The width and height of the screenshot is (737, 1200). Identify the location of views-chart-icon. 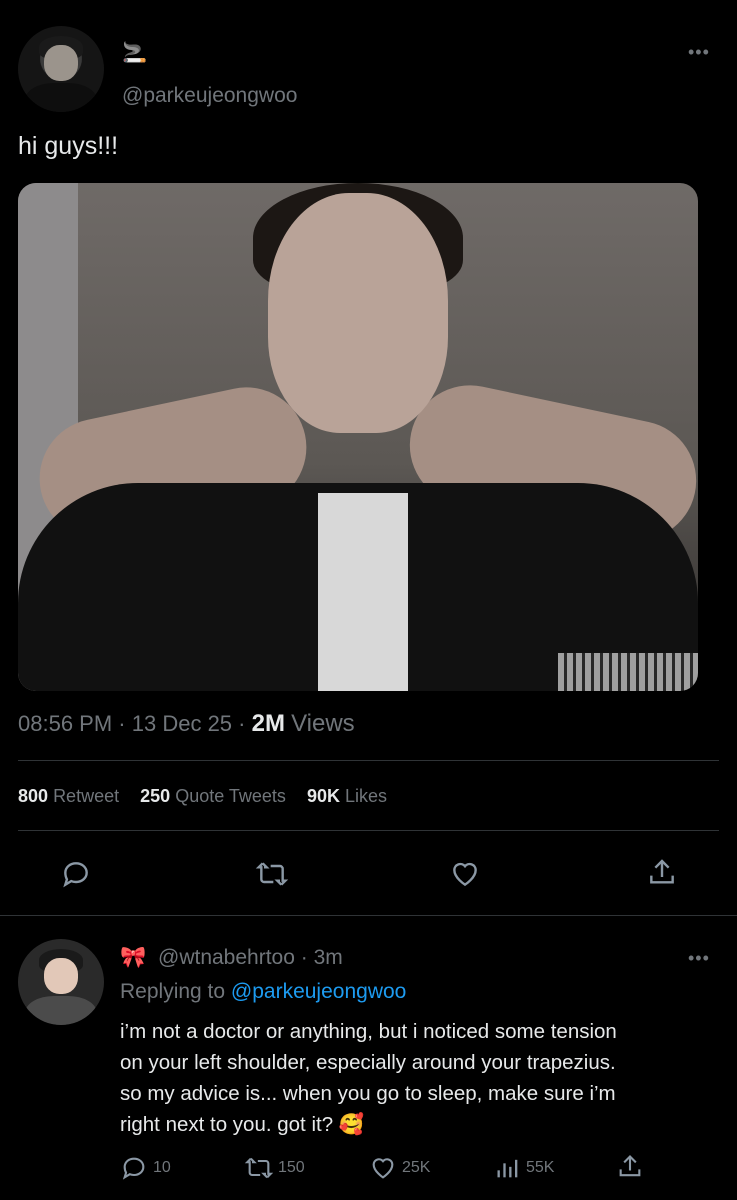
(507, 1168).